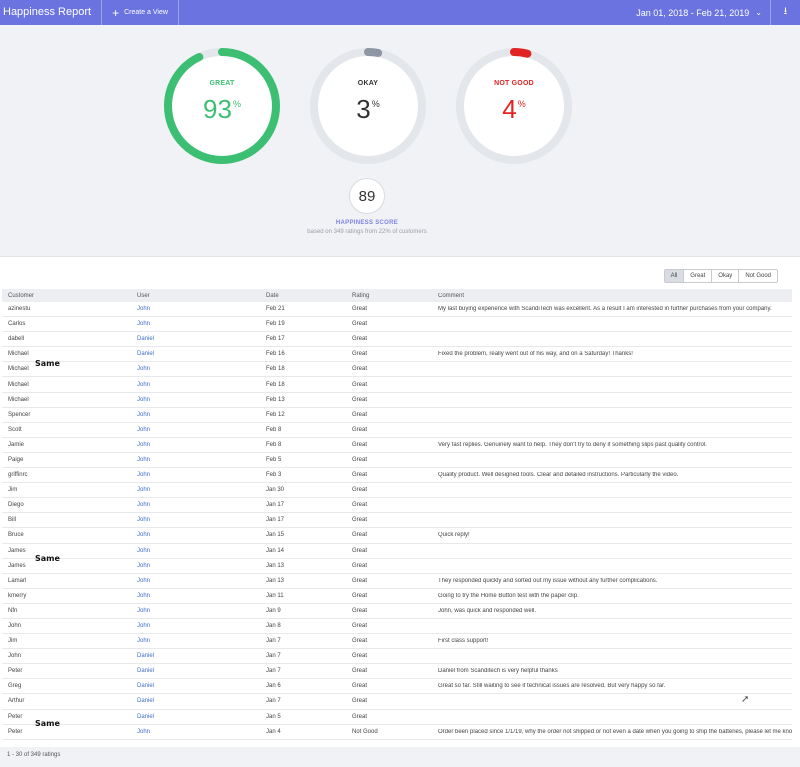 The width and height of the screenshot is (800, 767). What do you see at coordinates (699, 12) in the screenshot?
I see `date-range-picker: Jan 01, 2018 - Feb 21, 2019 ⌄` at bounding box center [699, 12].